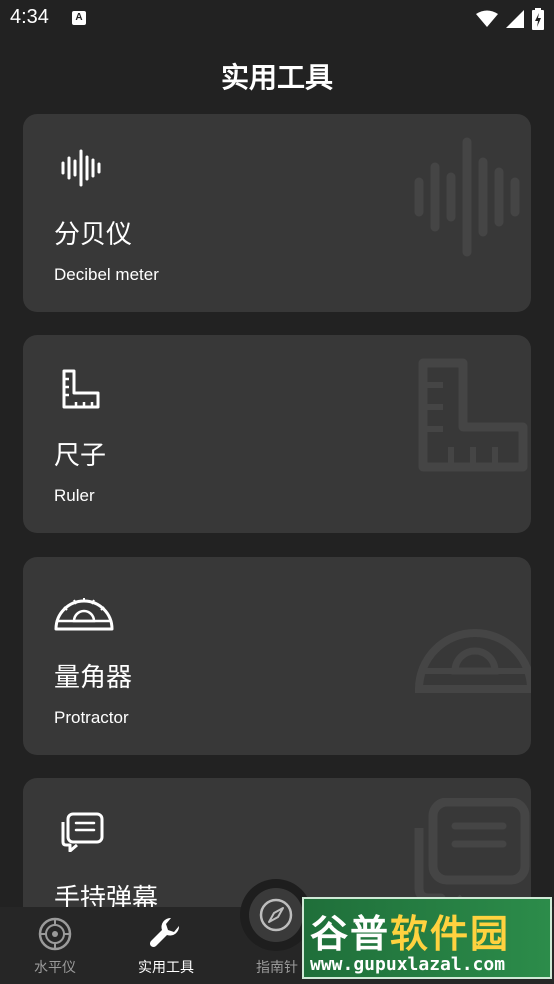  I want to click on app-notification-icon: A, so click(79, 18).